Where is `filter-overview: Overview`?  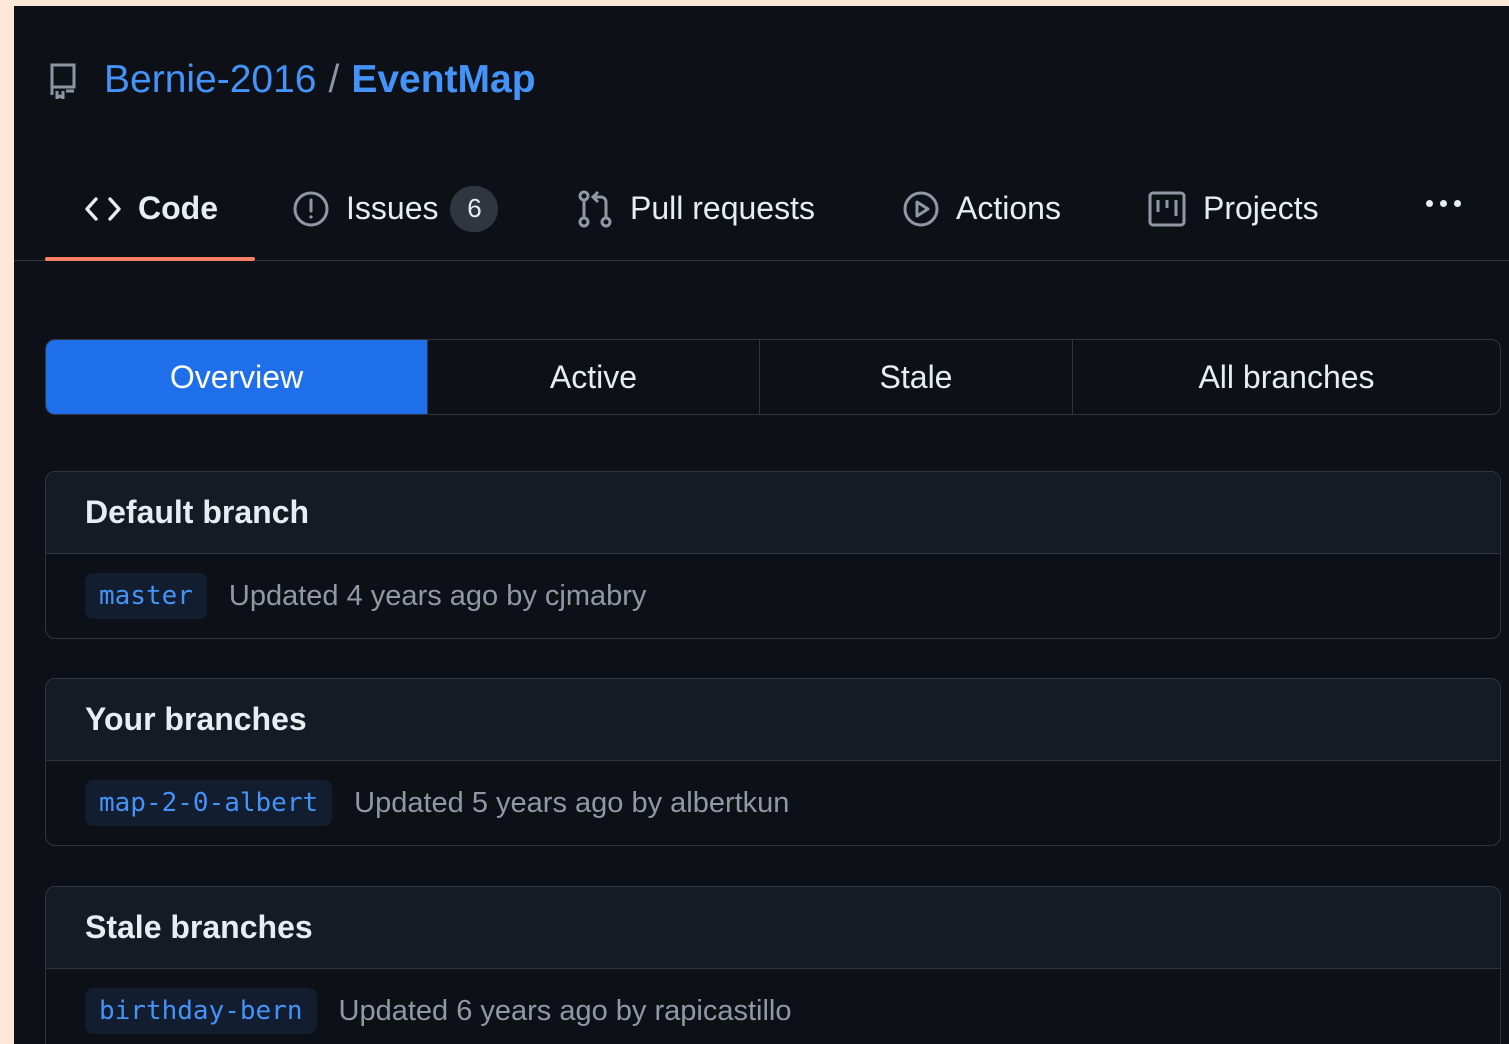 filter-overview: Overview is located at coordinates (237, 377).